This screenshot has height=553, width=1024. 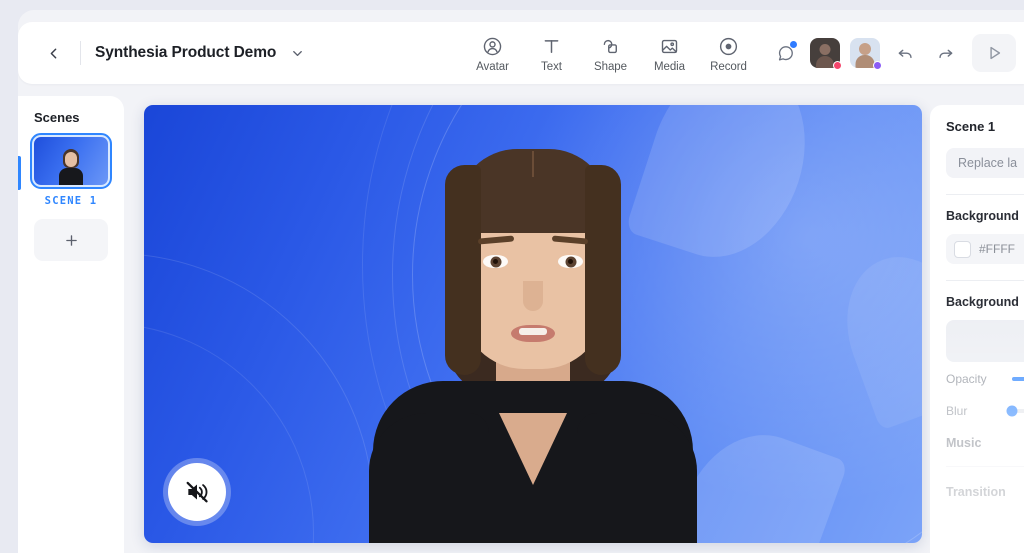 What do you see at coordinates (997, 249) in the screenshot?
I see `background-hex-value: #FFFF` at bounding box center [997, 249].